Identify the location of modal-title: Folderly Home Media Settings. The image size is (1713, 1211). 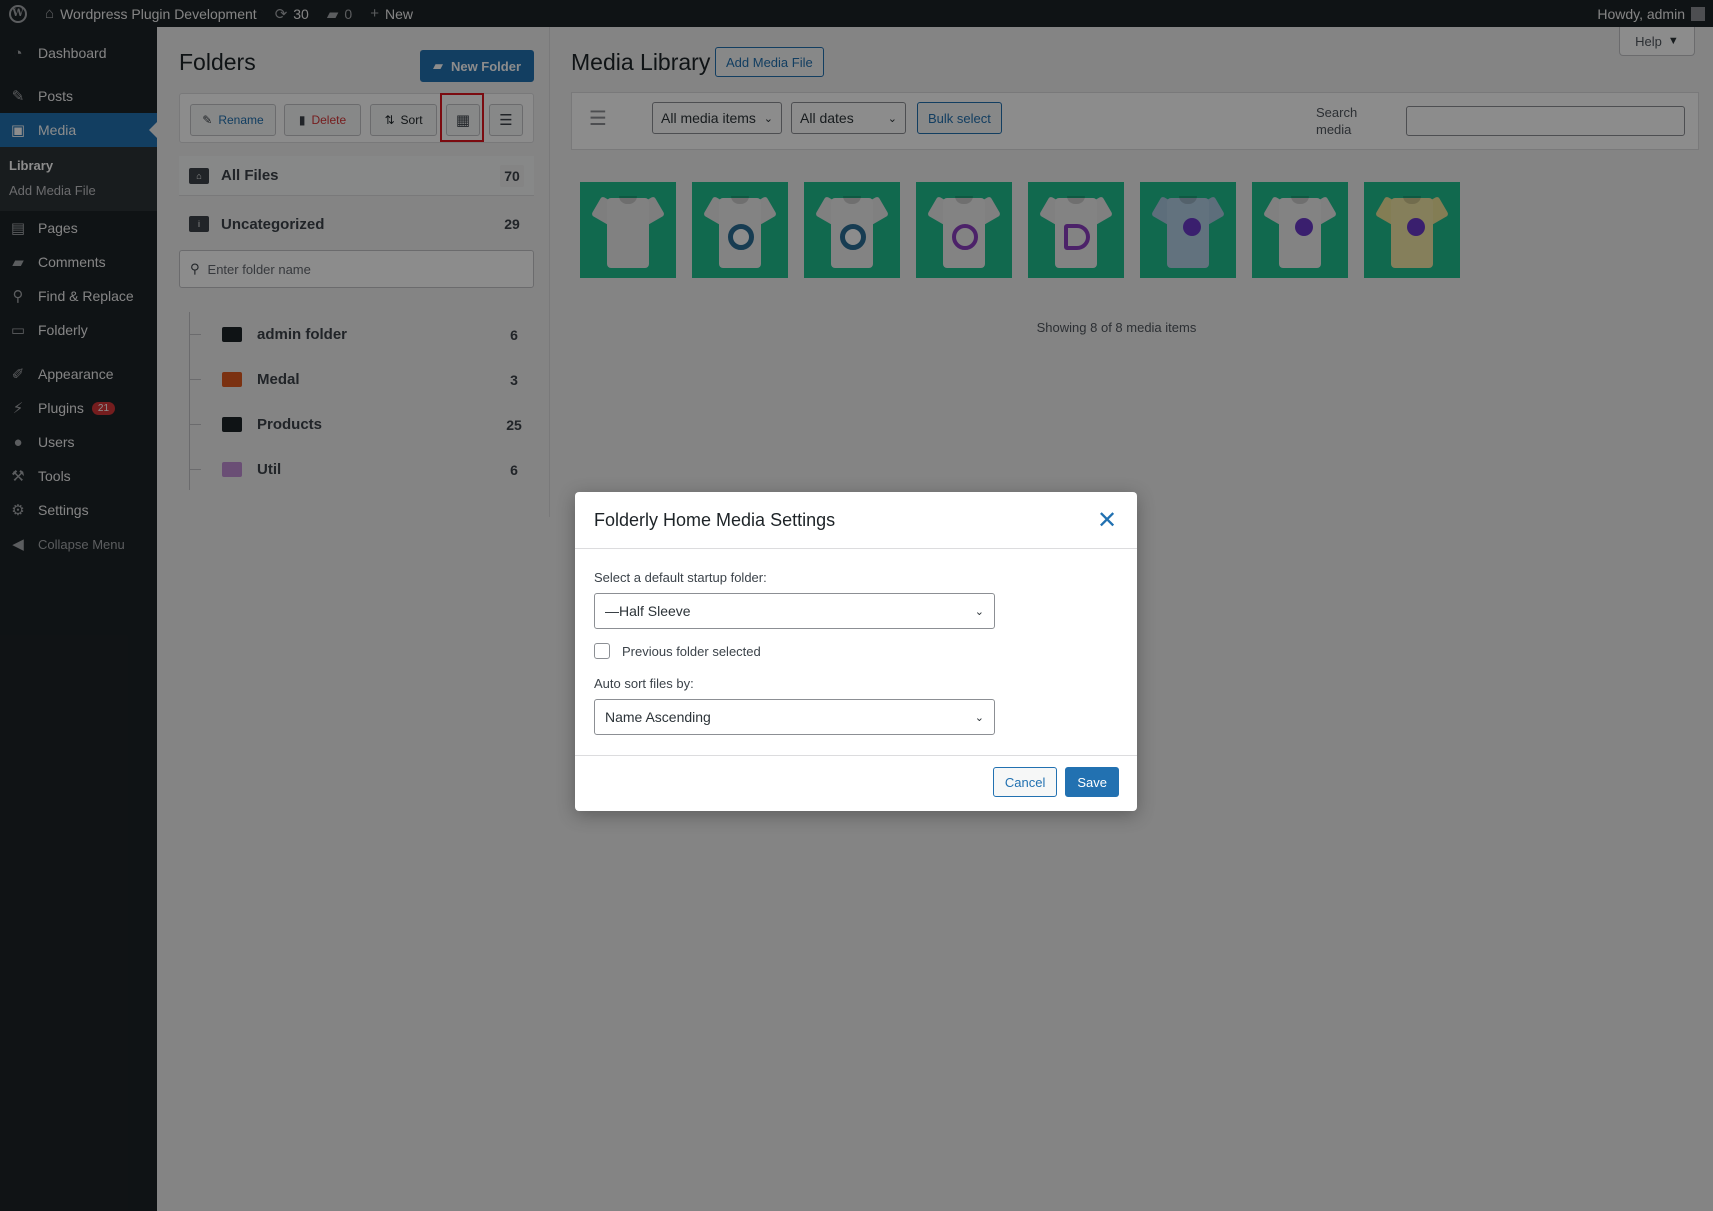
(715, 519).